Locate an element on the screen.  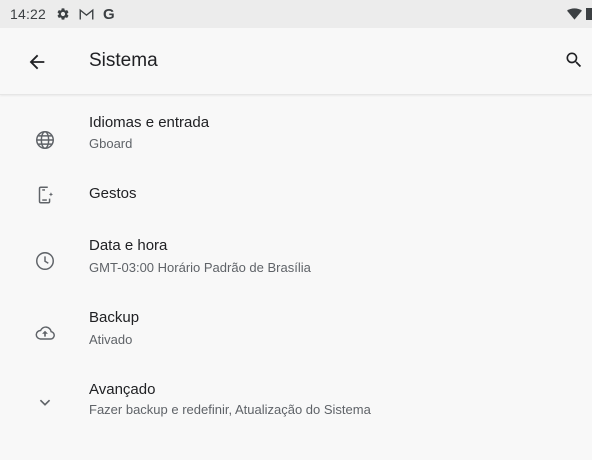
settings-item-title: Backup is located at coordinates (114, 317).